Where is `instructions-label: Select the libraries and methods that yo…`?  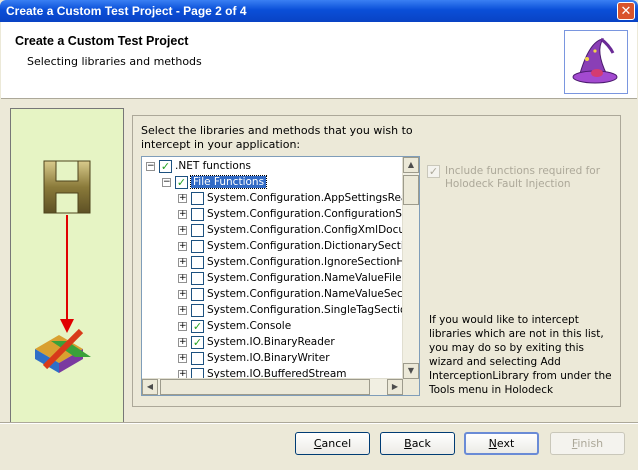 instructions-label: Select the libraries and methods that yo… is located at coordinates (277, 137).